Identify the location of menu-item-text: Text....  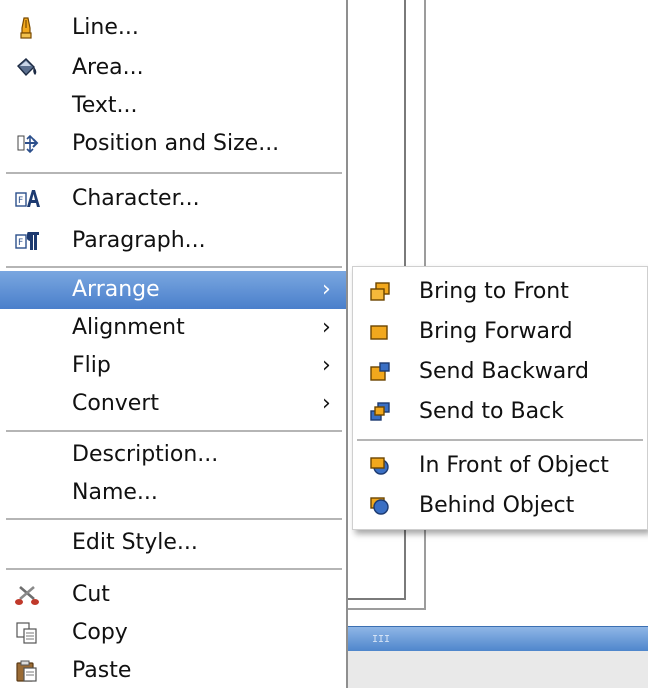
(173, 106).